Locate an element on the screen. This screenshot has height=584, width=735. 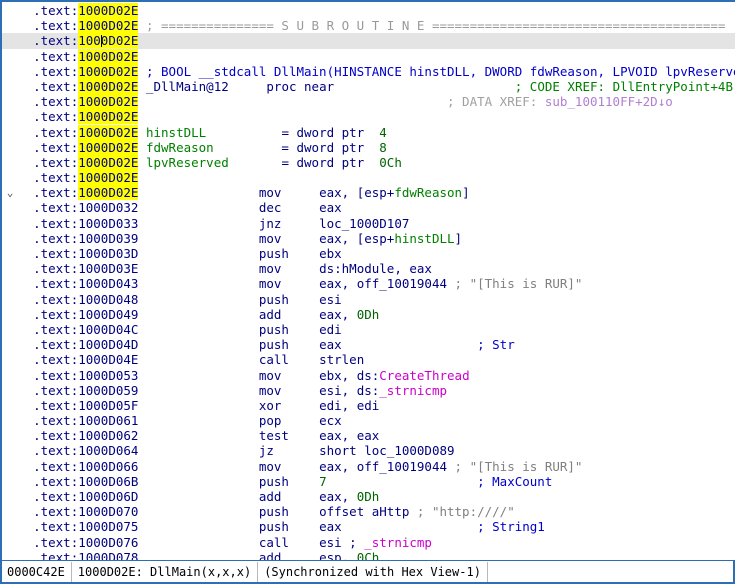
instruction-line: .text:1000D03E mov ds:hModule, eax is located at coordinates (368, 268).